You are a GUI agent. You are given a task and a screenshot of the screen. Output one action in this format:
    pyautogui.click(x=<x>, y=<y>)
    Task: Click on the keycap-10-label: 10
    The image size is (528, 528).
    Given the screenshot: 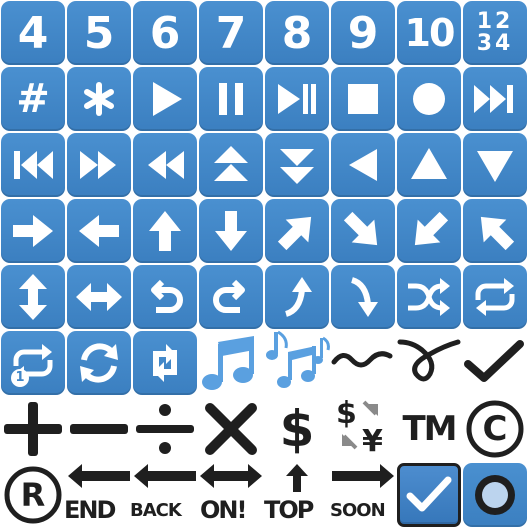 What is the action you would take?
    pyautogui.click(x=430, y=33)
    